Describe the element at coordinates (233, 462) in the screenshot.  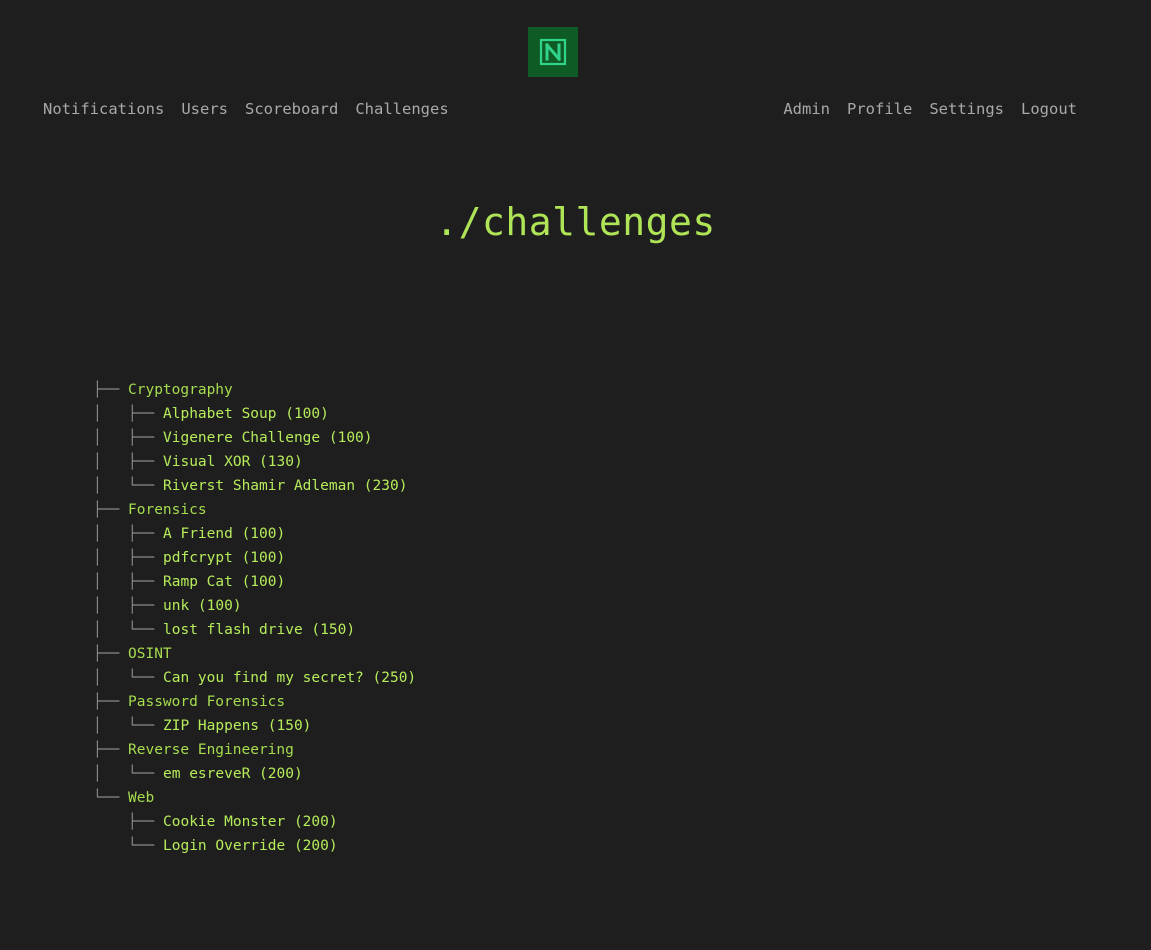
I see `challenge-link: Visual XOR (130)` at that location.